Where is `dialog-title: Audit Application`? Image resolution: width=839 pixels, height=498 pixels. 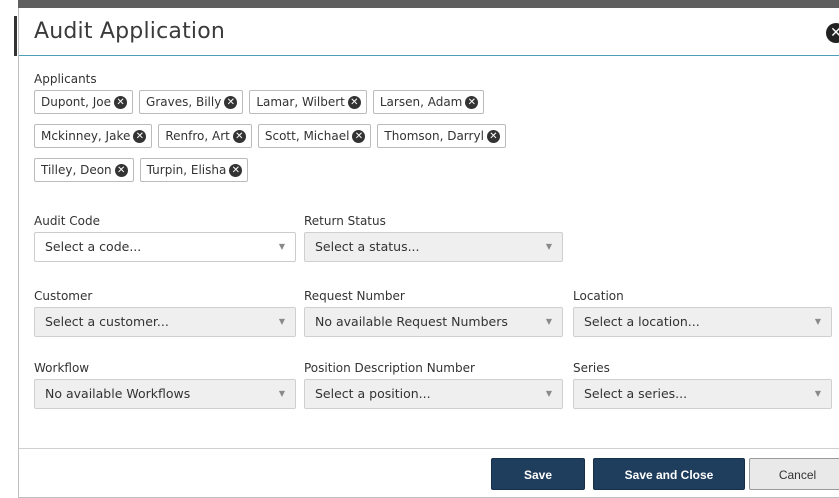
dialog-title: Audit Application is located at coordinates (130, 31).